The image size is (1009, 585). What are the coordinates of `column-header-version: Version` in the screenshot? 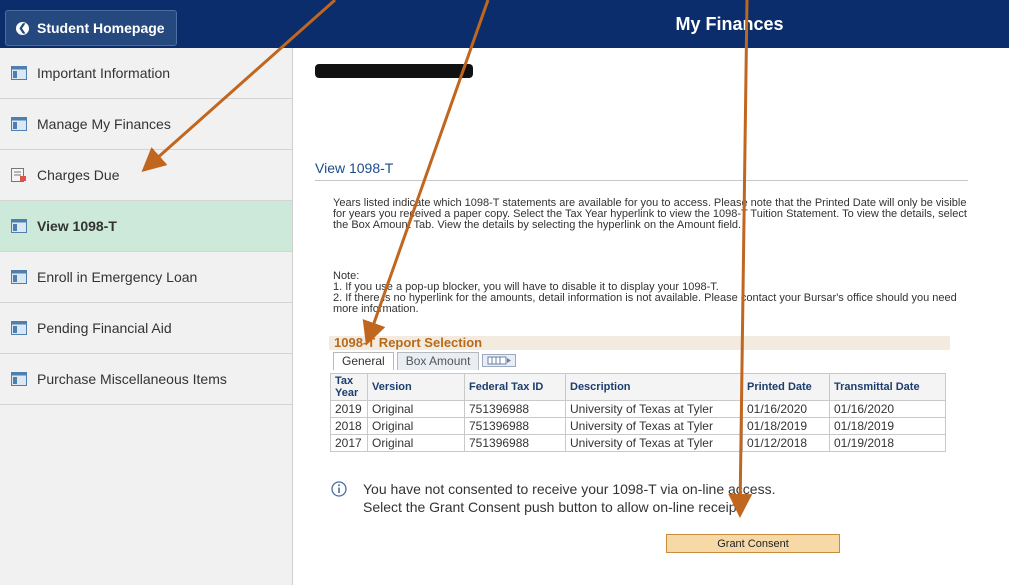 It's located at (416, 387).